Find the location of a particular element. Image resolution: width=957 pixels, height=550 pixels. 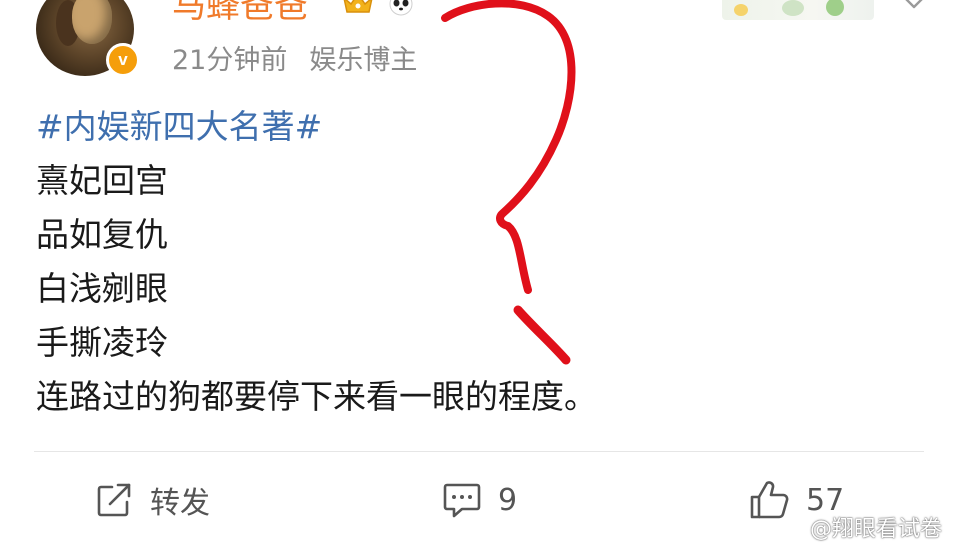

watermark: @翔眼看试卷 is located at coordinates (862, 527).